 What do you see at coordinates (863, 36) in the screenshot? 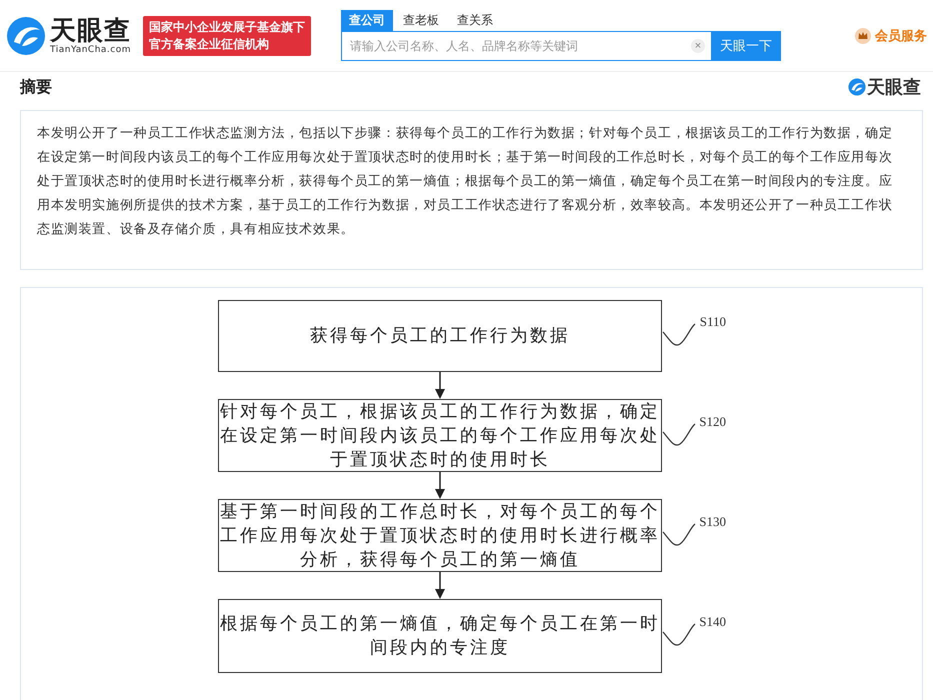
I see `crown-icon` at bounding box center [863, 36].